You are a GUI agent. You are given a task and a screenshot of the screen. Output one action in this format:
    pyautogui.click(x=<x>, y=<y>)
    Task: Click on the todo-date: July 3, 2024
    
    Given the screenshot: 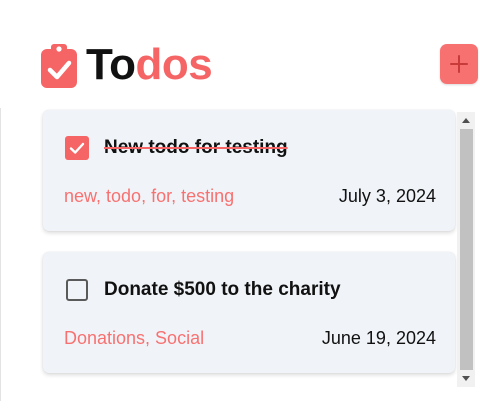 What is the action you would take?
    pyautogui.click(x=387, y=196)
    